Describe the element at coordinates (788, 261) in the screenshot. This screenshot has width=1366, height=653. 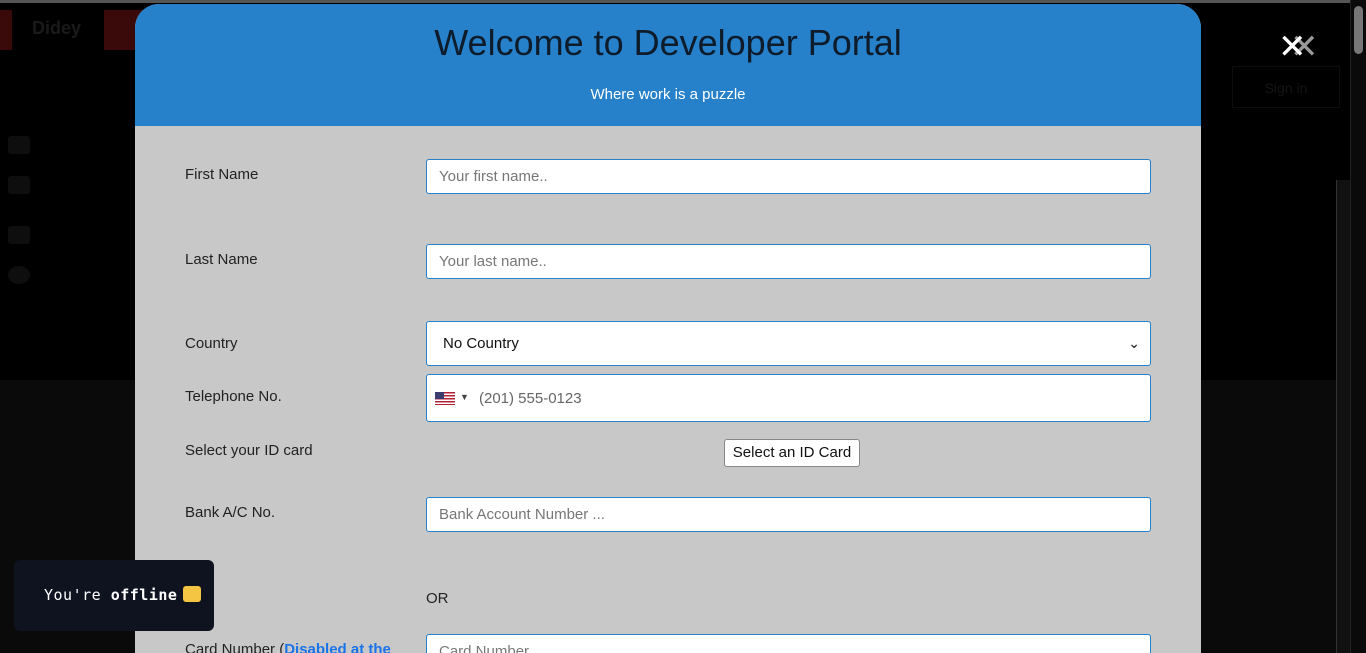
I see `last-name-input` at that location.